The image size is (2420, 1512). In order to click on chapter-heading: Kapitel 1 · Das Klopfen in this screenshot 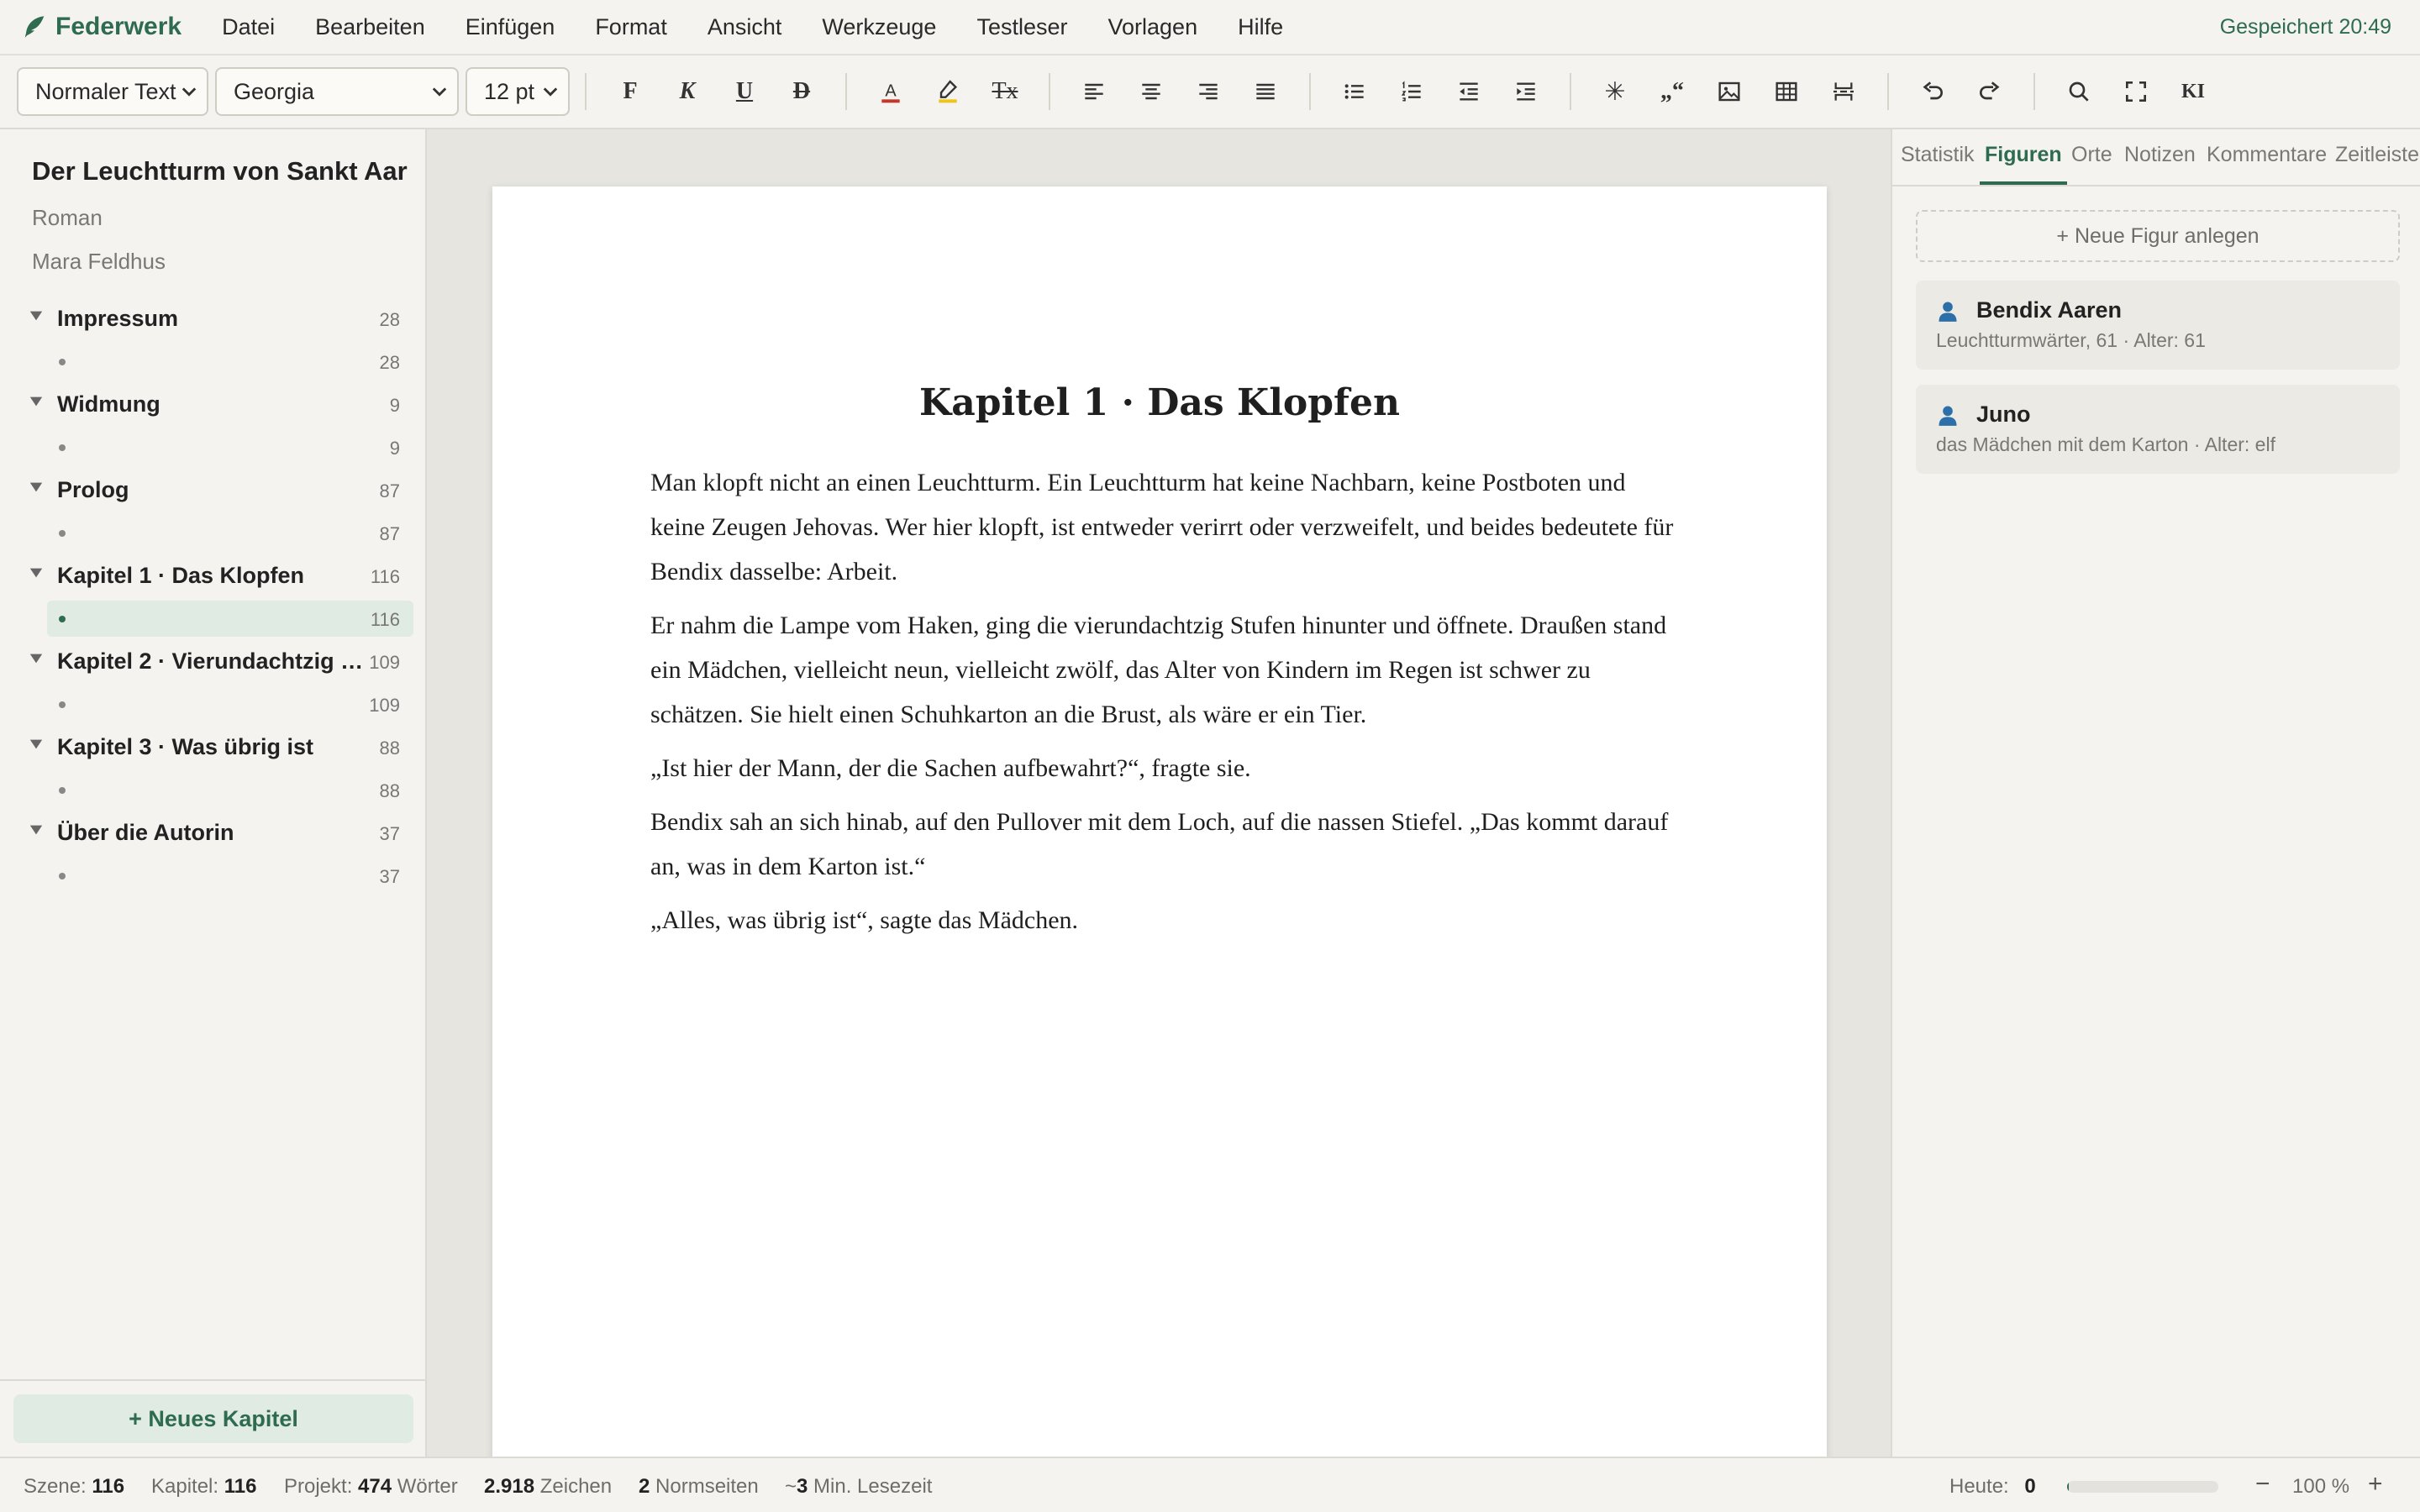, I will do `click(1159, 402)`.